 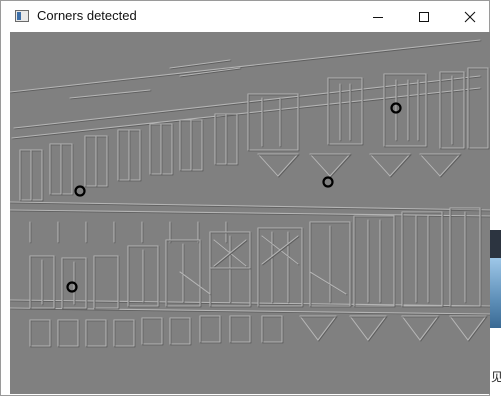 What do you see at coordinates (22, 16) in the screenshot?
I see `app-icon` at bounding box center [22, 16].